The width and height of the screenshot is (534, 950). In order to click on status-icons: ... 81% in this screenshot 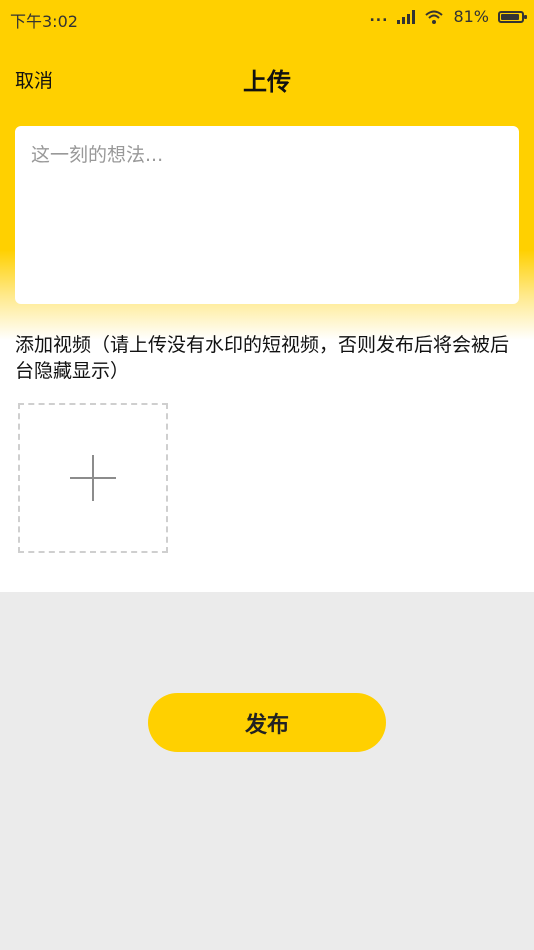, I will do `click(448, 16)`.